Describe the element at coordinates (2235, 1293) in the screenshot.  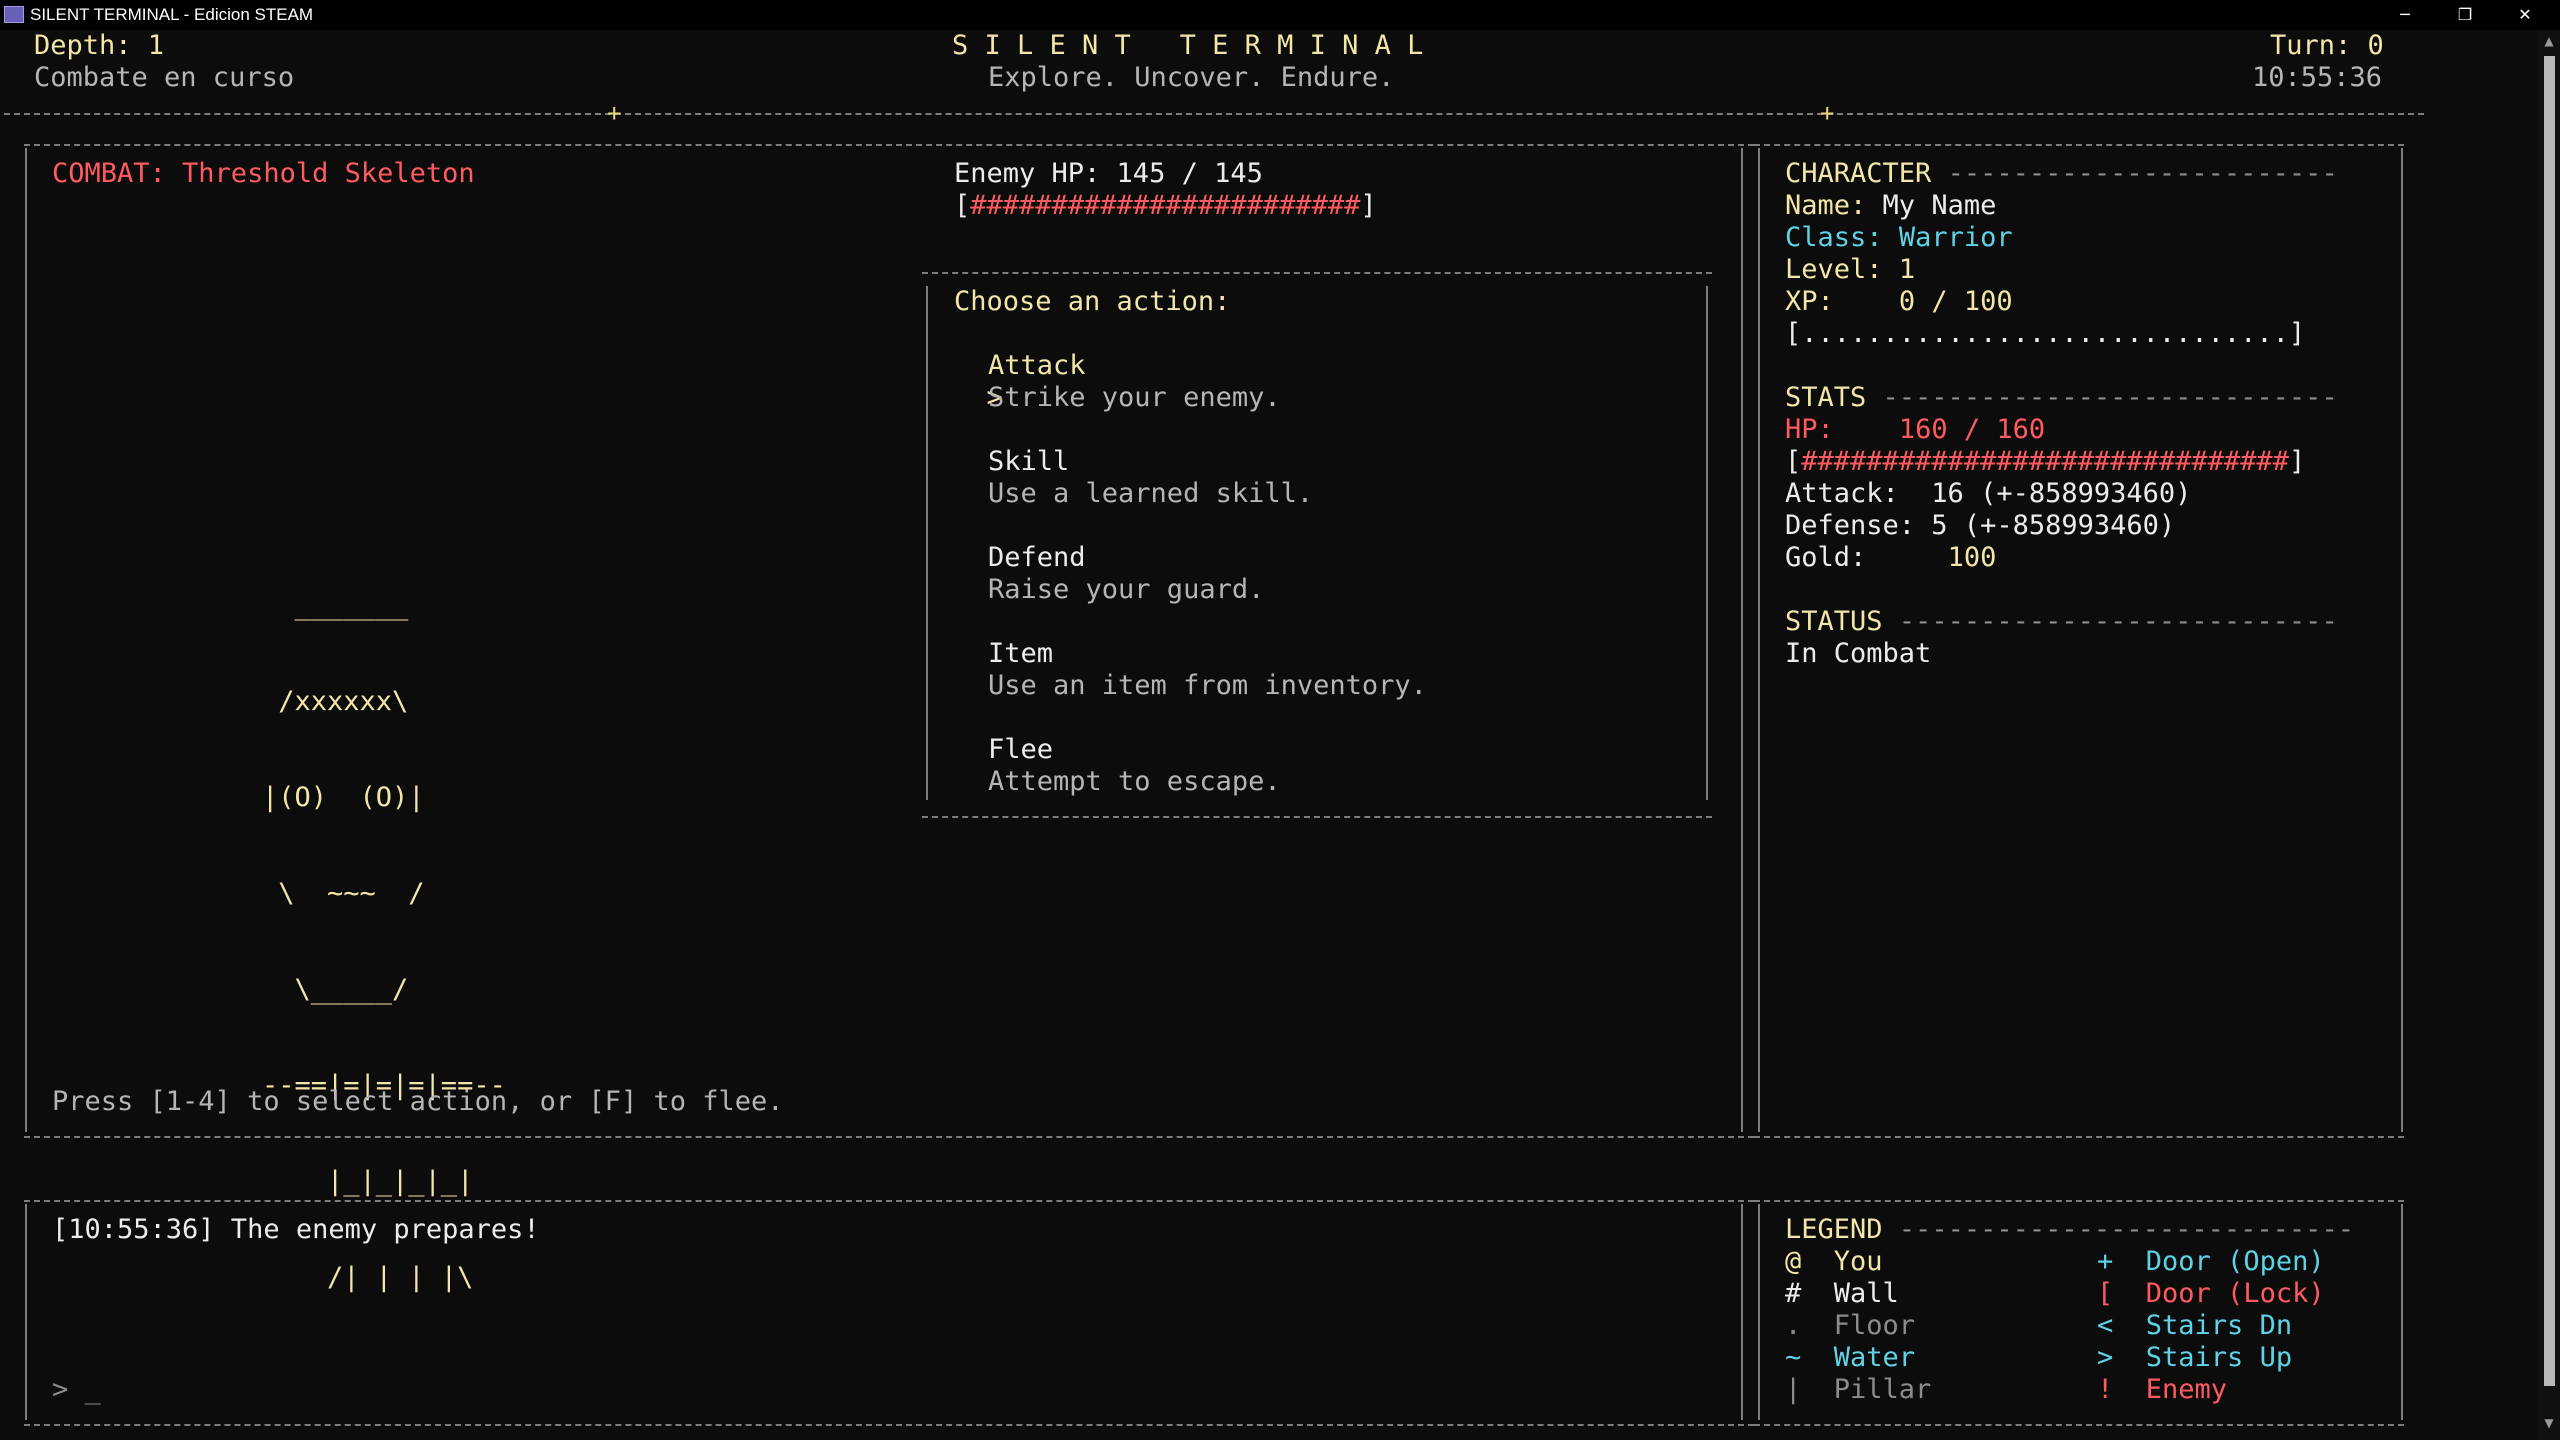
I see `legend-label: Door (Lock)` at that location.